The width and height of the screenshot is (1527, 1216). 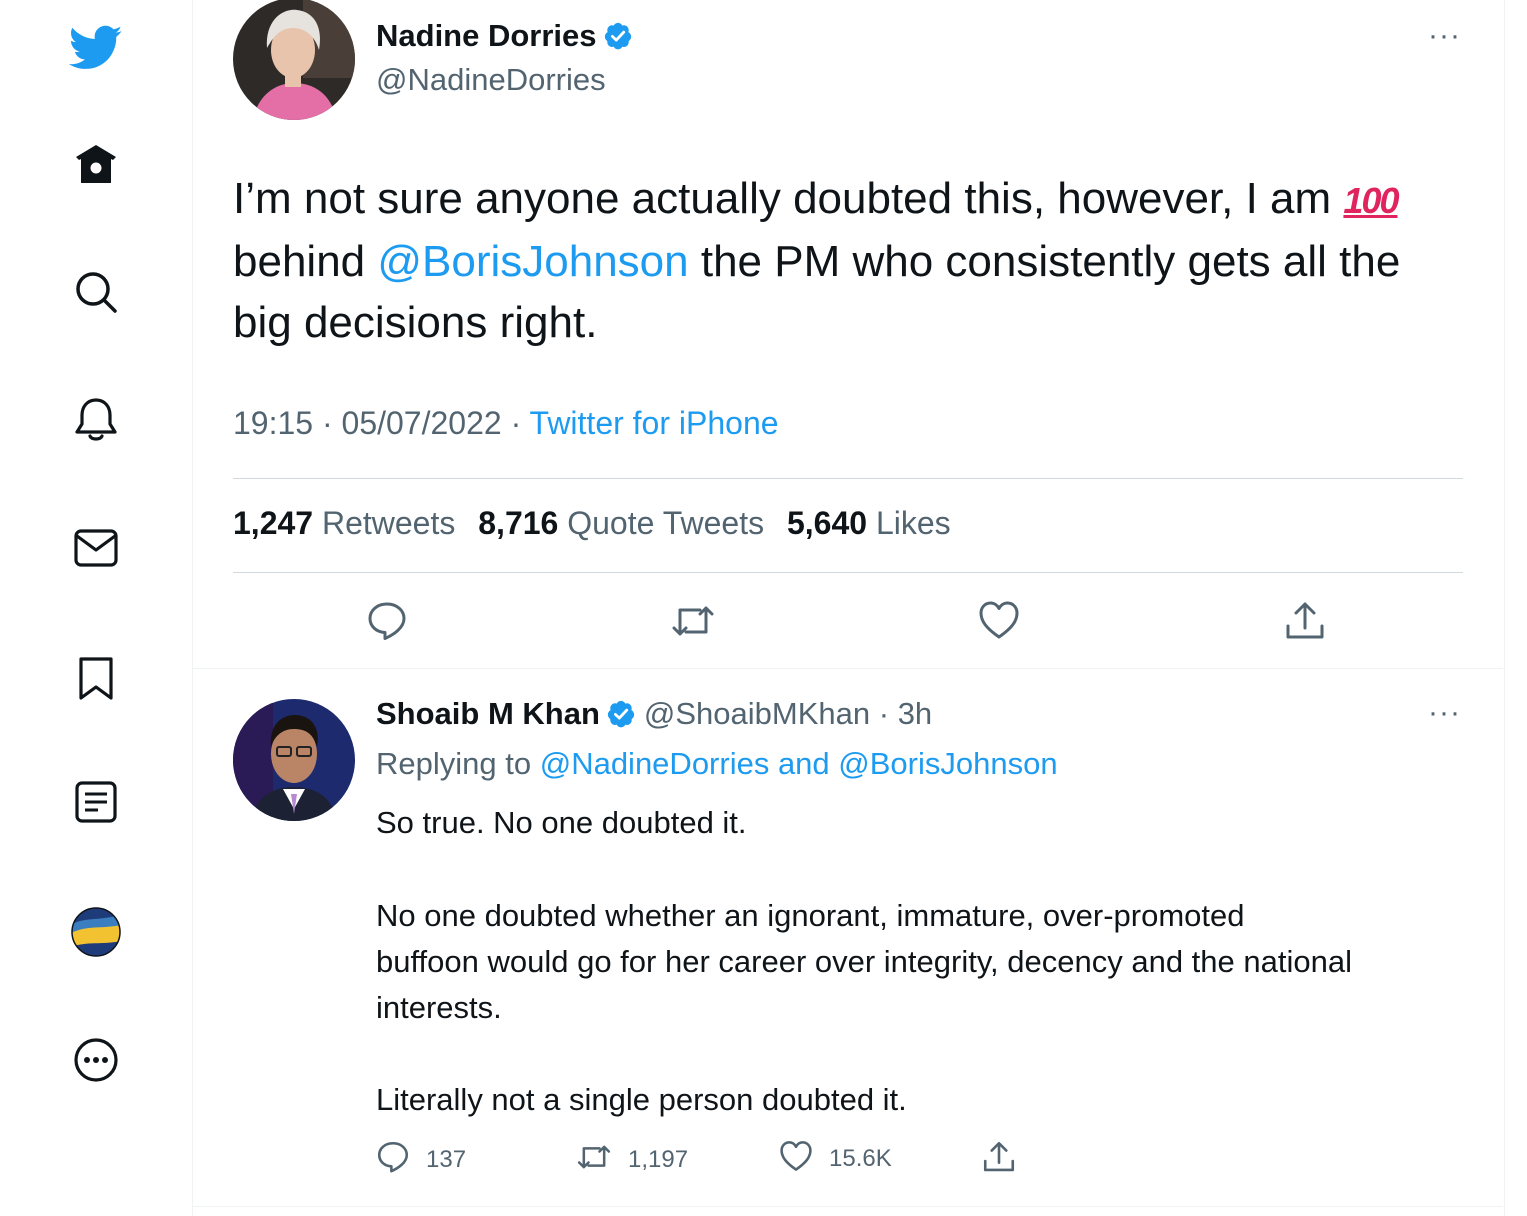 I want to click on left-navigation, so click(x=96, y=608).